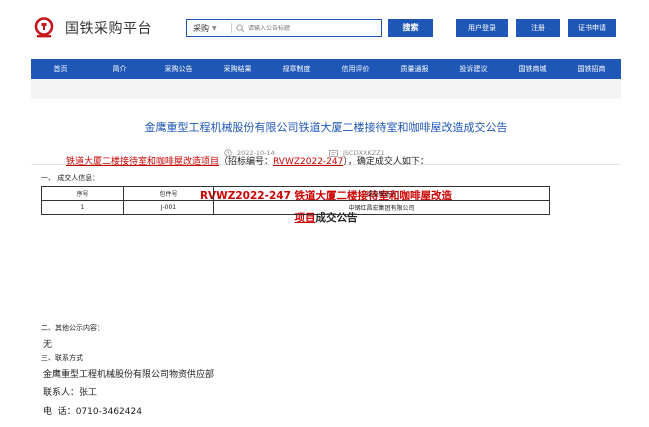  What do you see at coordinates (231, 28) in the screenshot?
I see `search-separator` at bounding box center [231, 28].